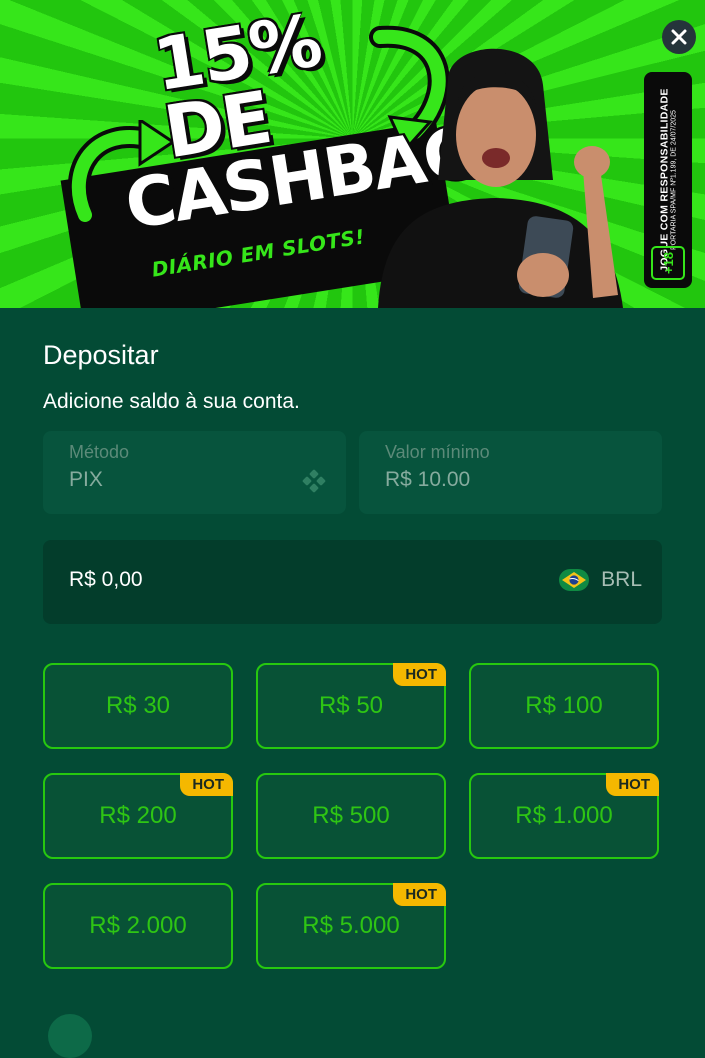  I want to click on method-value: PIX, so click(86, 479).